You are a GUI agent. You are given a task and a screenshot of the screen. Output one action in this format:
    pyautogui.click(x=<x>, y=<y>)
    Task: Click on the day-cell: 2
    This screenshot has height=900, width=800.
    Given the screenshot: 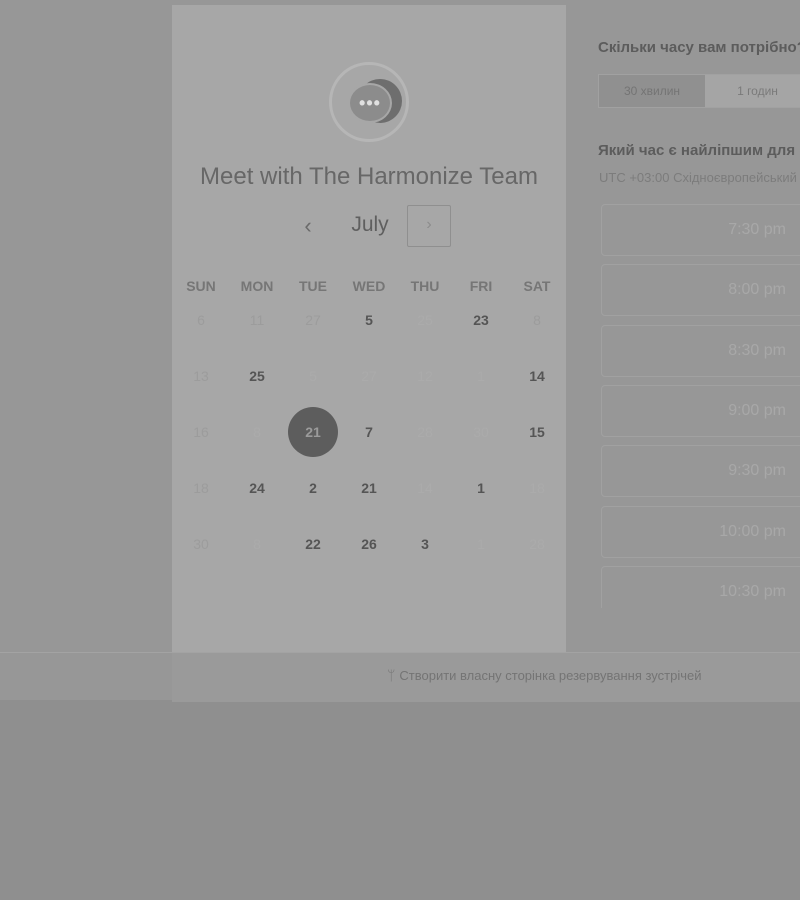 What is the action you would take?
    pyautogui.click(x=313, y=488)
    